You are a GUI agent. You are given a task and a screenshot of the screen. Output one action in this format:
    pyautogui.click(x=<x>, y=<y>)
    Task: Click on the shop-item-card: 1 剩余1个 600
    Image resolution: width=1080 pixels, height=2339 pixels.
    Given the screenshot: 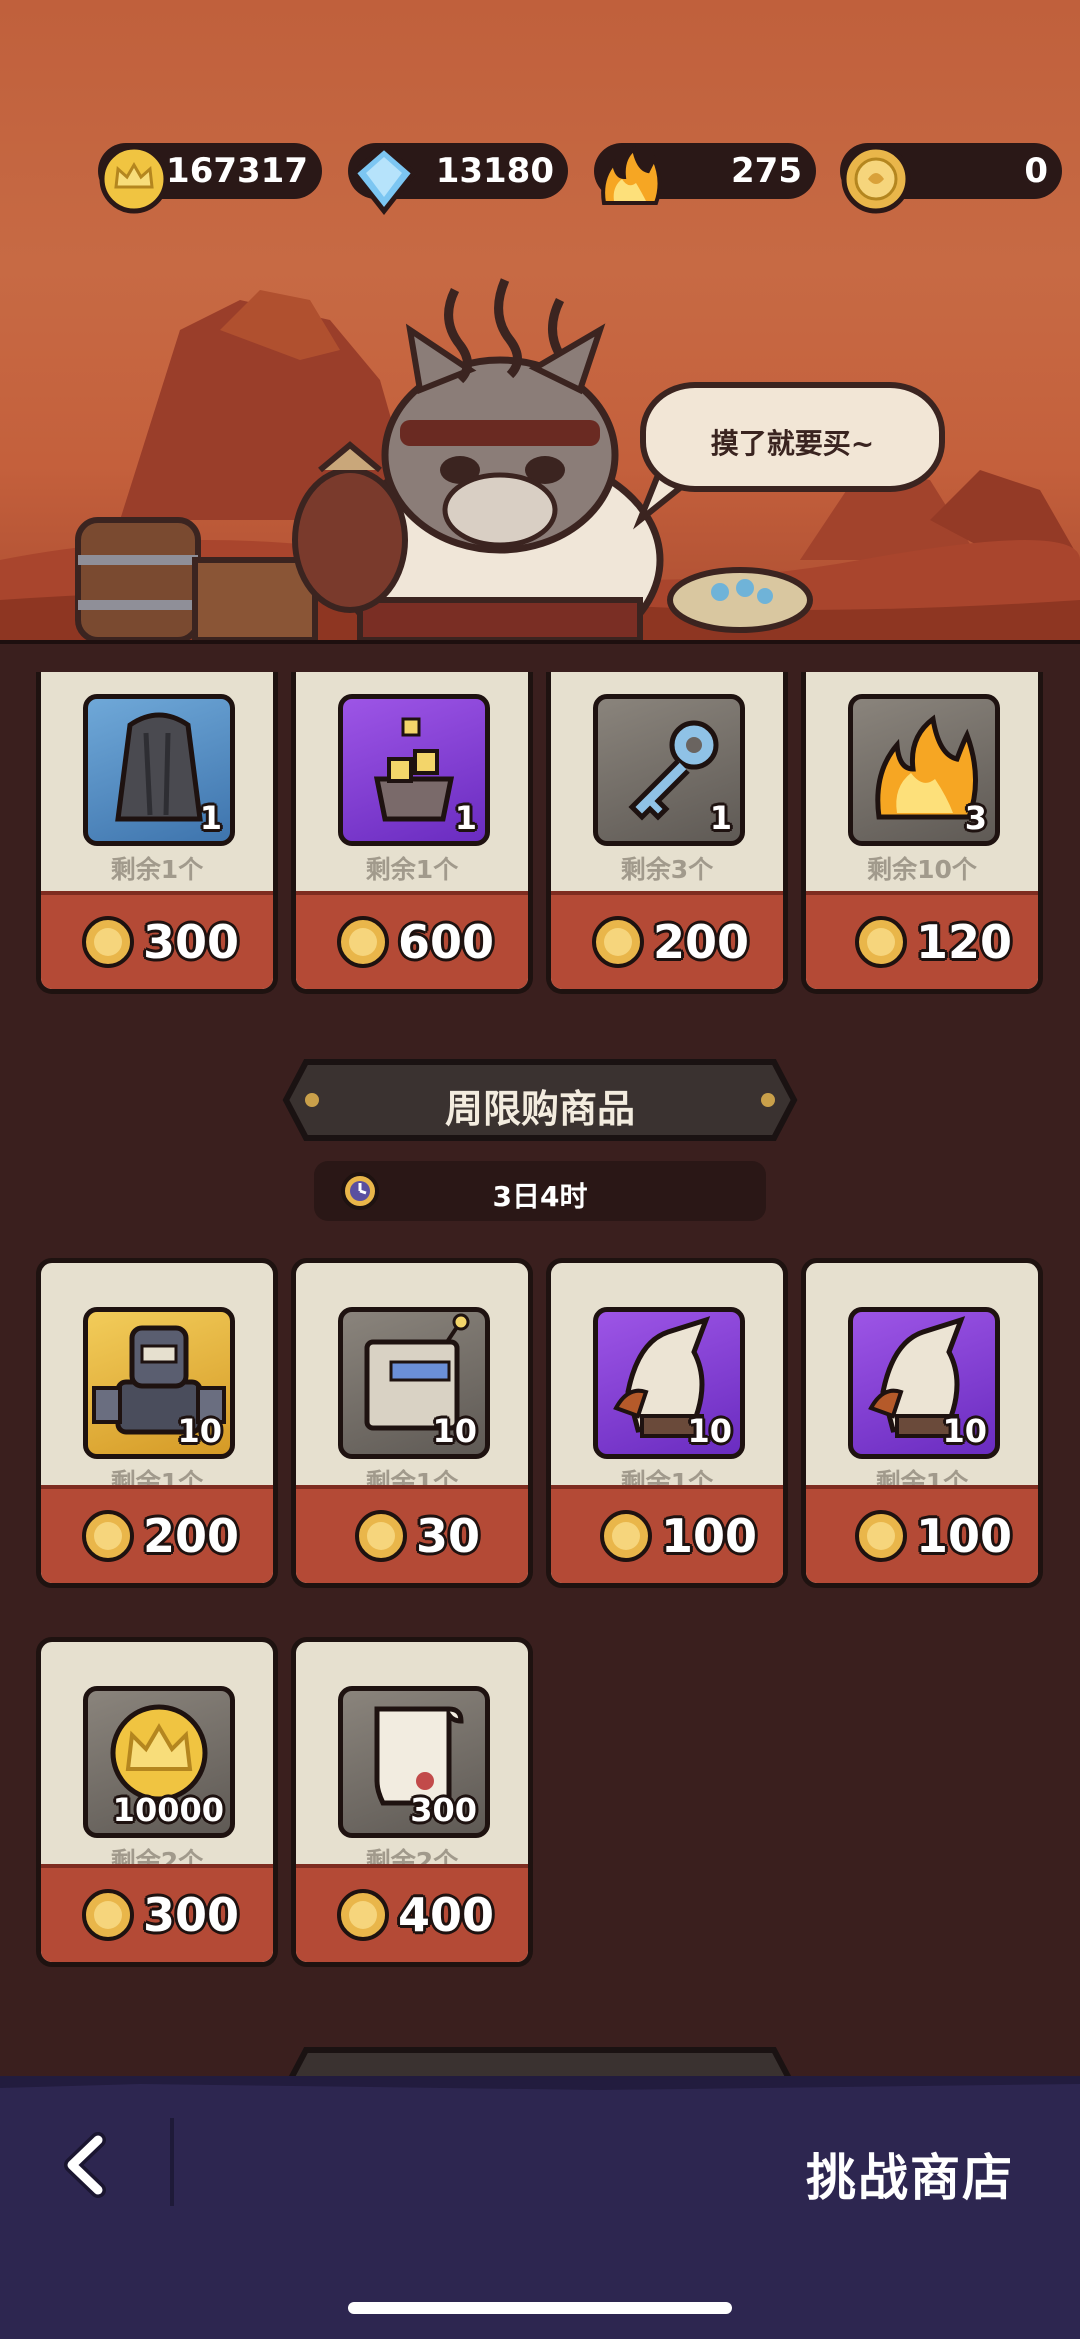 What is the action you would take?
    pyautogui.click(x=412, y=833)
    